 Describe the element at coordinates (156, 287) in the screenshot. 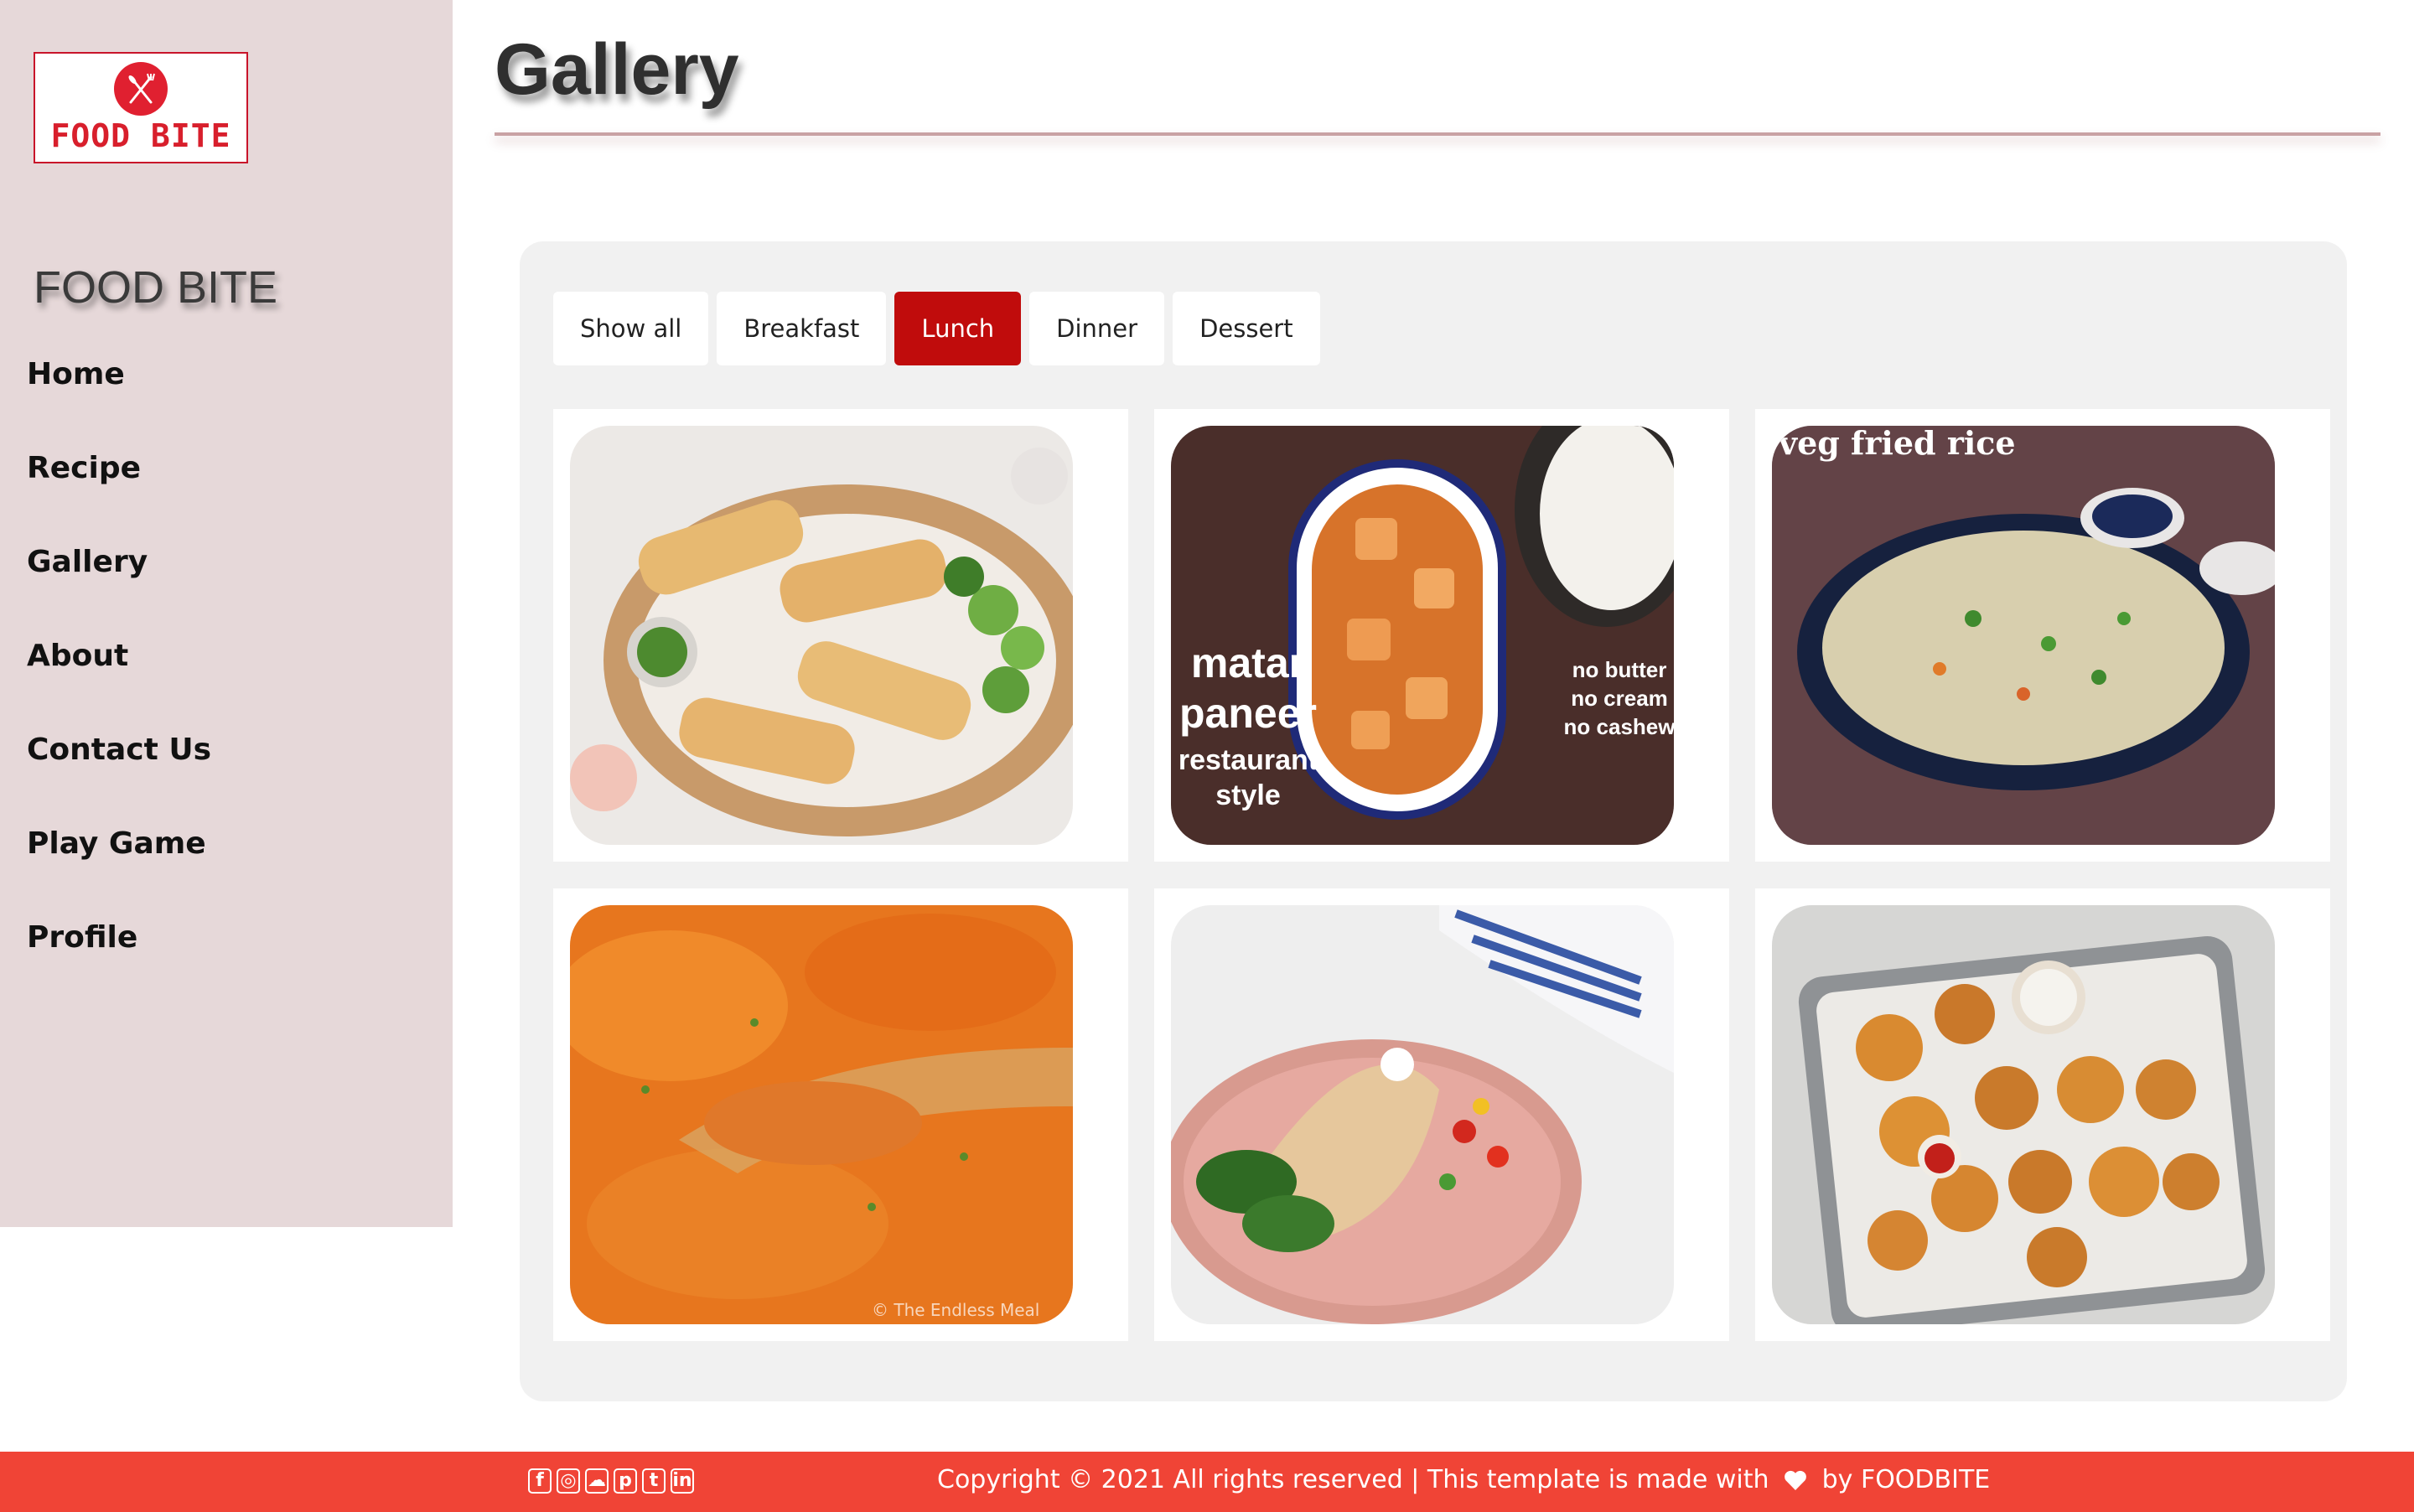

I see `brand-name: FOOD BITE` at that location.